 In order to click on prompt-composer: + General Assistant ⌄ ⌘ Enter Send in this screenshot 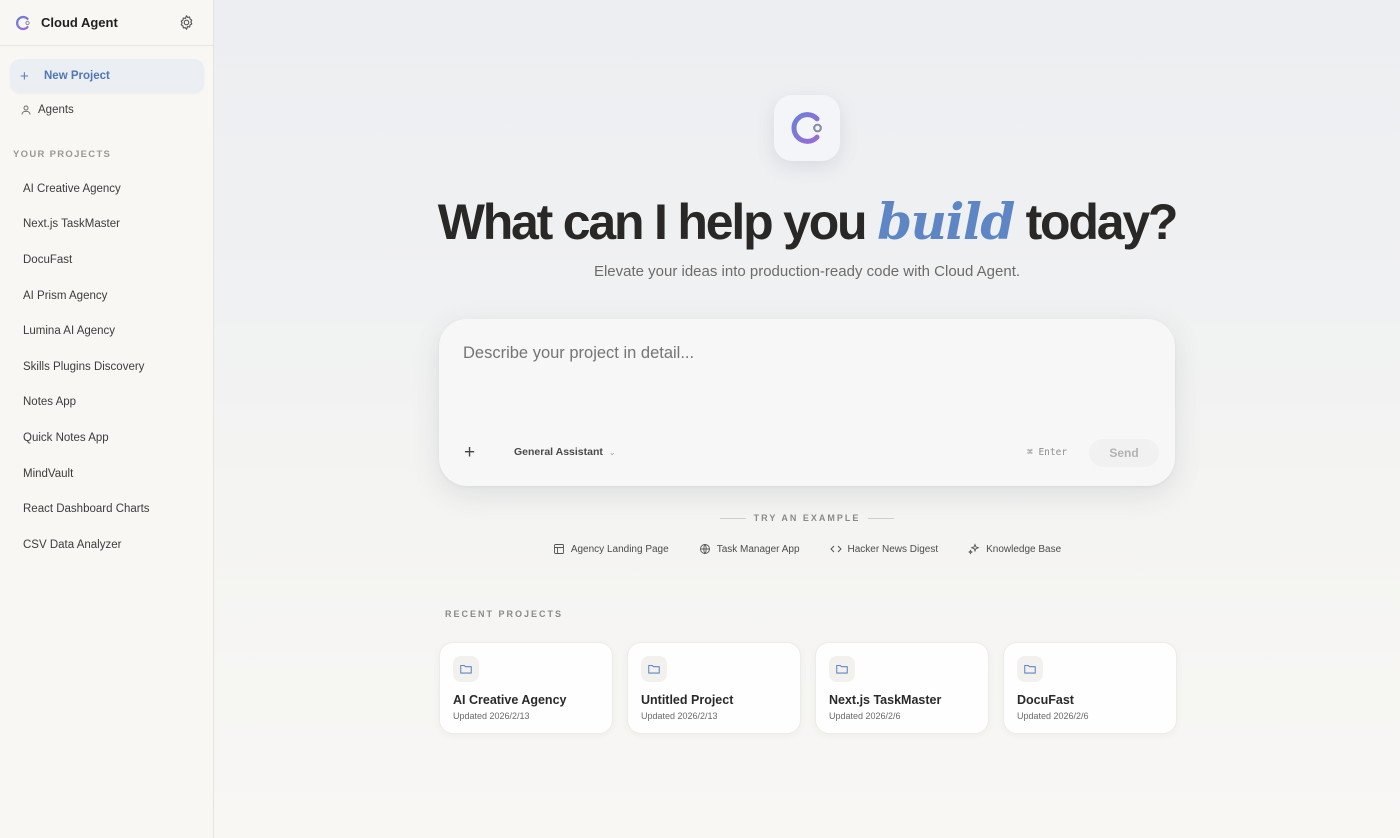, I will do `click(807, 402)`.